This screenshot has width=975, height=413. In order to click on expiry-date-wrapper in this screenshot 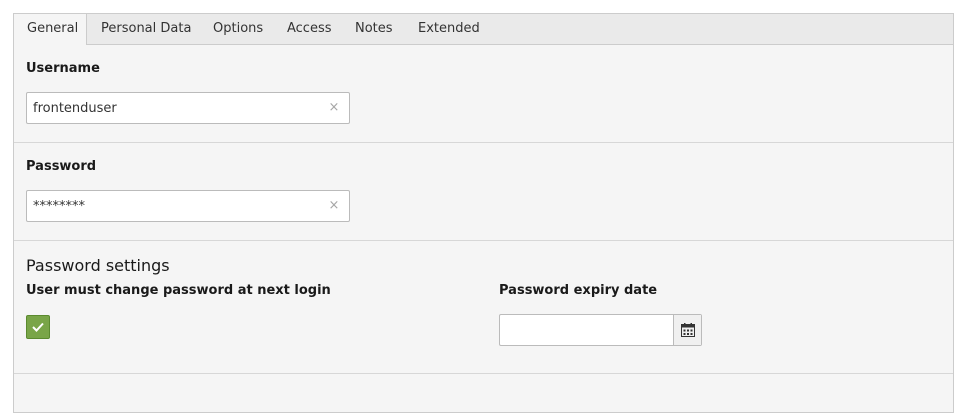, I will do `click(600, 330)`.